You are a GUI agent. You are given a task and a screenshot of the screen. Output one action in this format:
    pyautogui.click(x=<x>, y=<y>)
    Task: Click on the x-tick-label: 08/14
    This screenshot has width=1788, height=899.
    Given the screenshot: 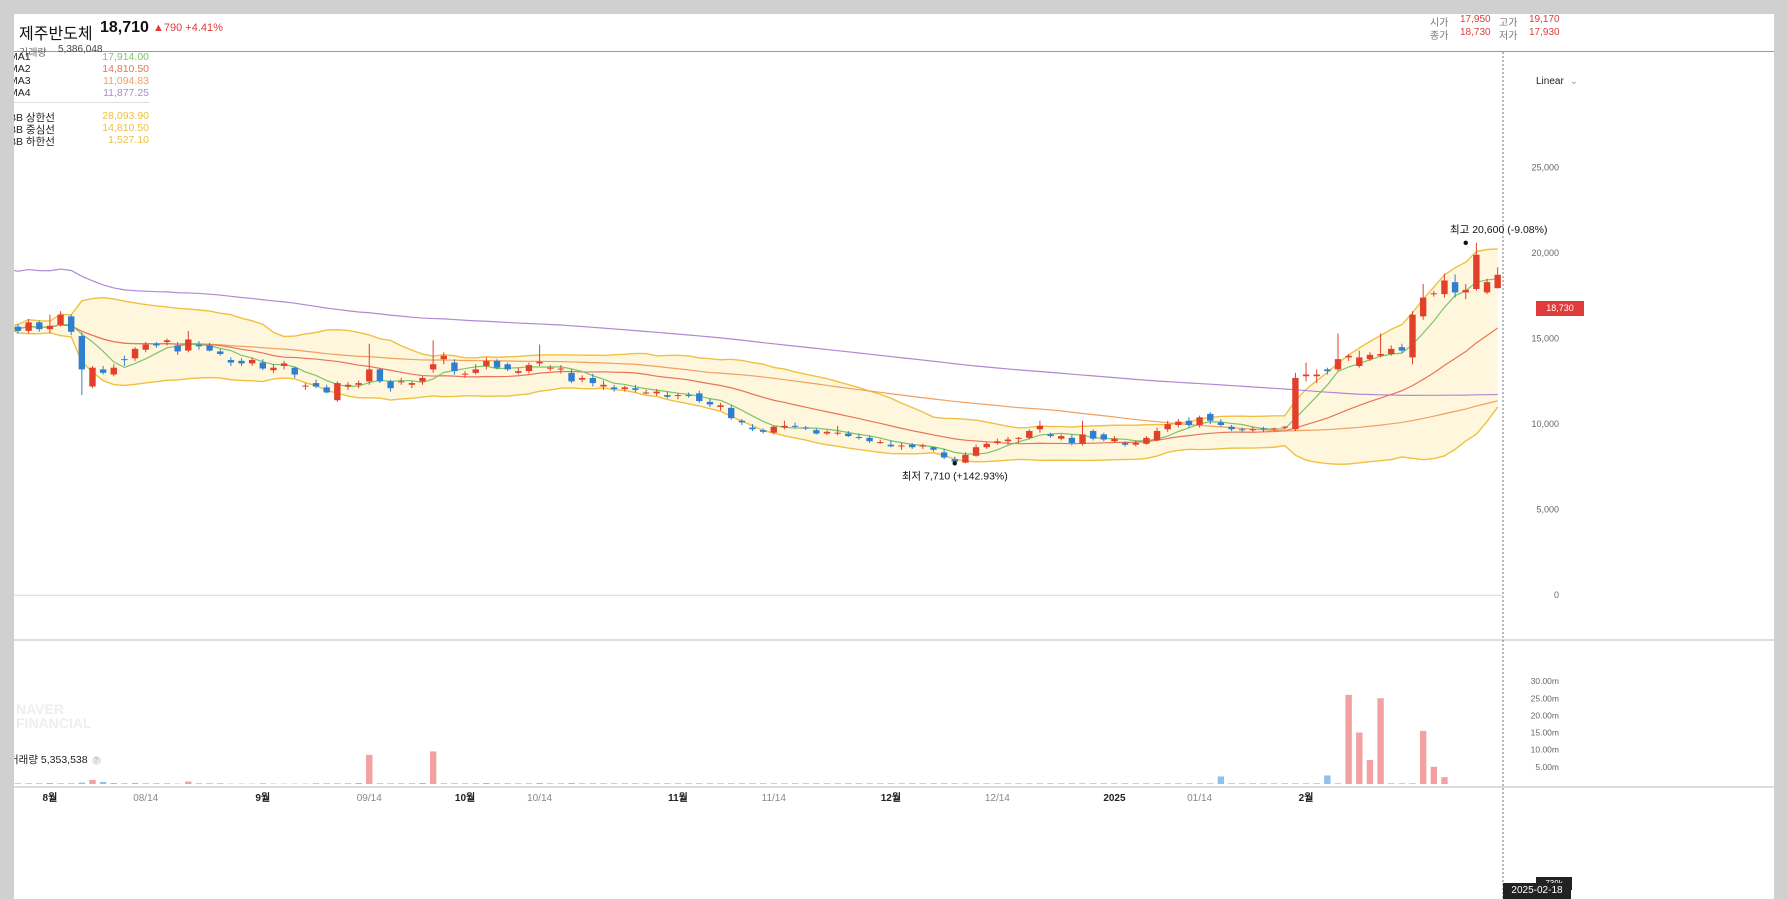 What is the action you would take?
    pyautogui.click(x=145, y=798)
    